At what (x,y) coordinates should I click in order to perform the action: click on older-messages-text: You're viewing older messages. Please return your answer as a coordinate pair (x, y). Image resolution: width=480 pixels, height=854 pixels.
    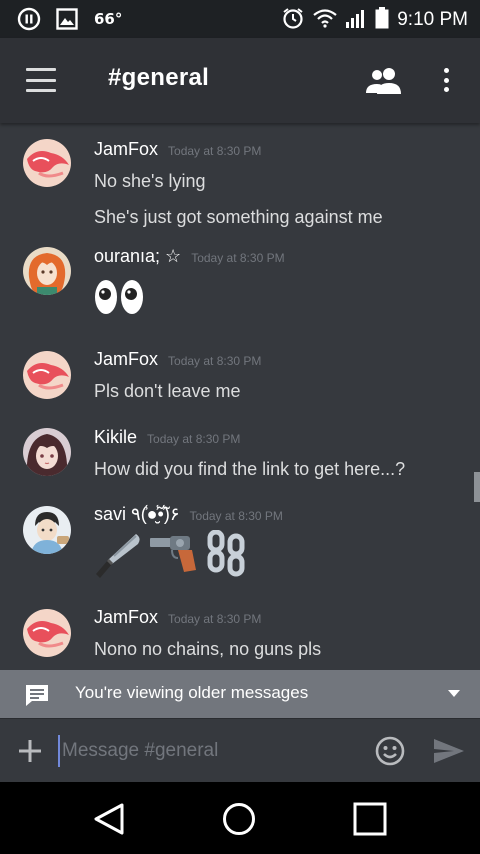
    Looking at the image, I should click on (192, 692).